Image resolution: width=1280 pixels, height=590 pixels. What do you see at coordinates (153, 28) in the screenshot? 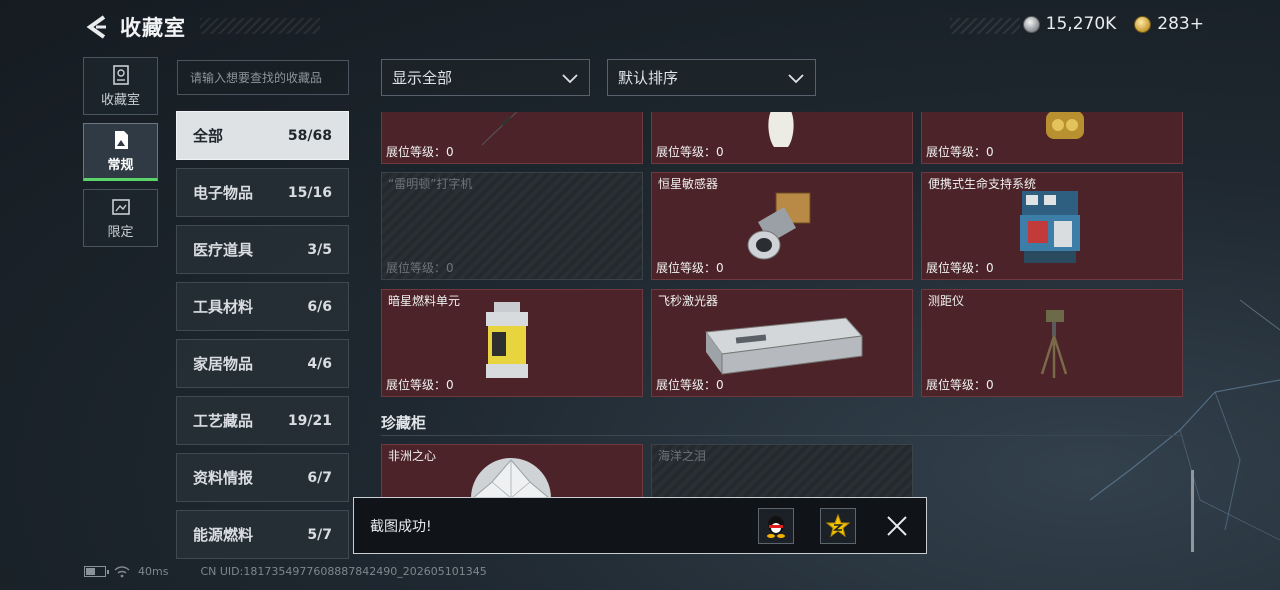
I see `page-title: 收藏室` at bounding box center [153, 28].